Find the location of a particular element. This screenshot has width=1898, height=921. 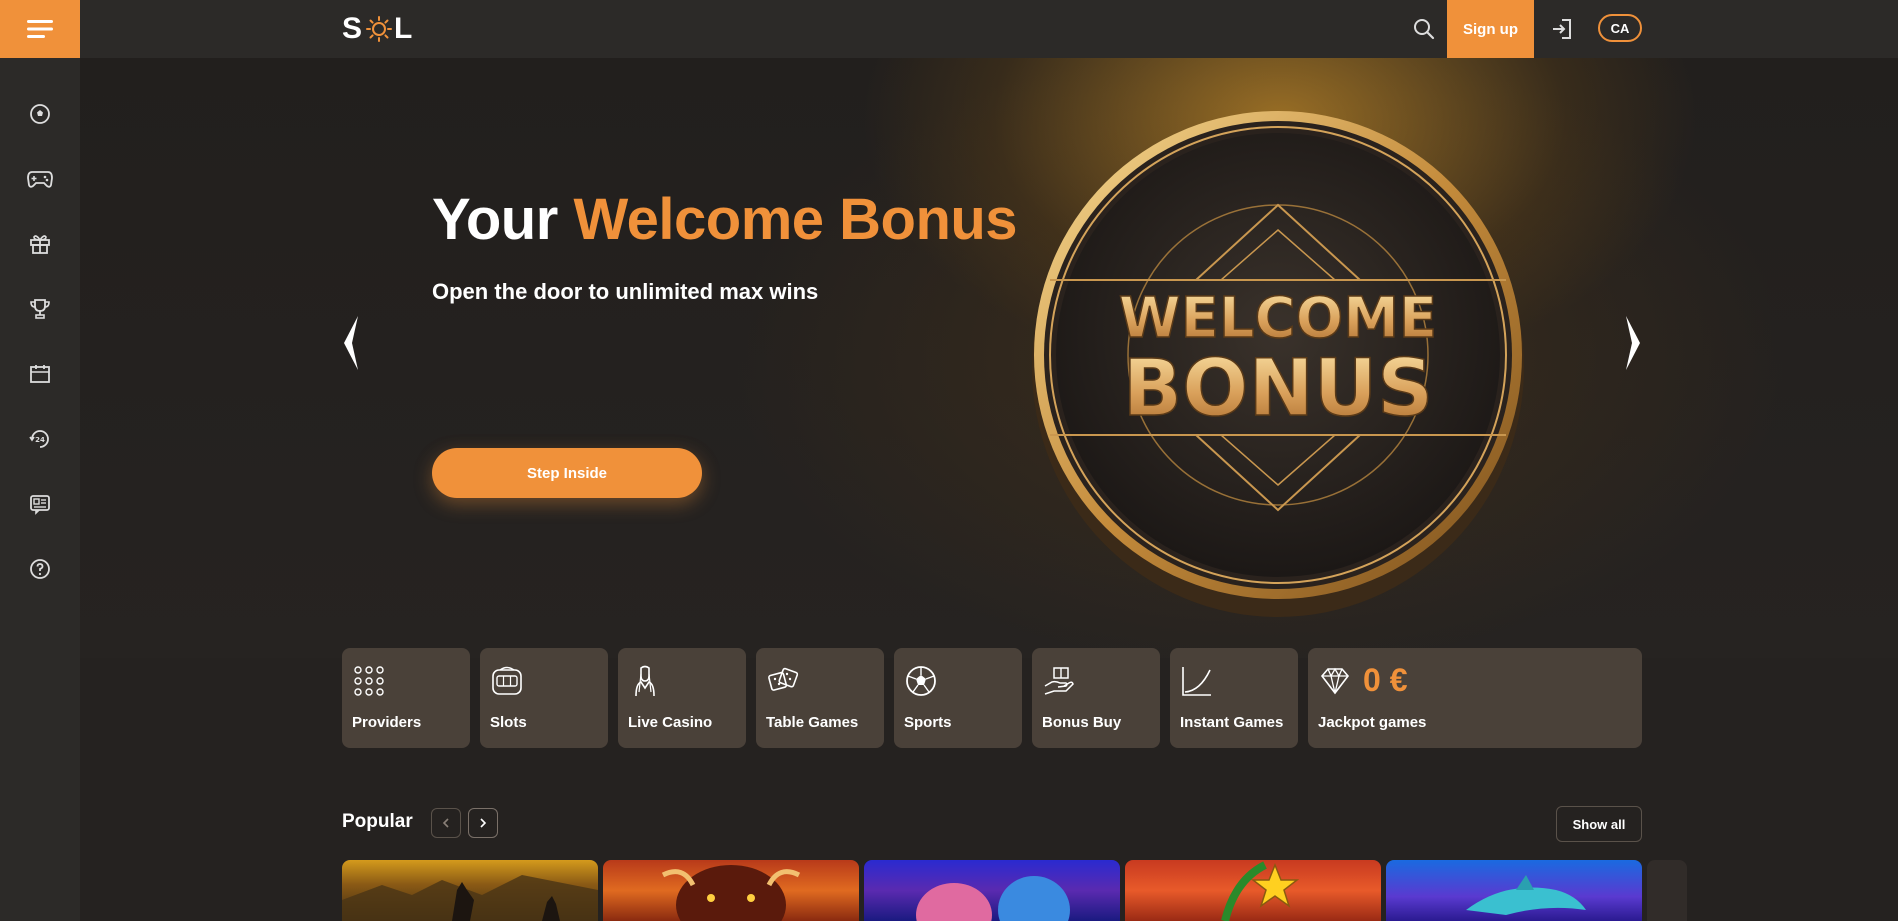

dealer-icon is located at coordinates (645, 681).